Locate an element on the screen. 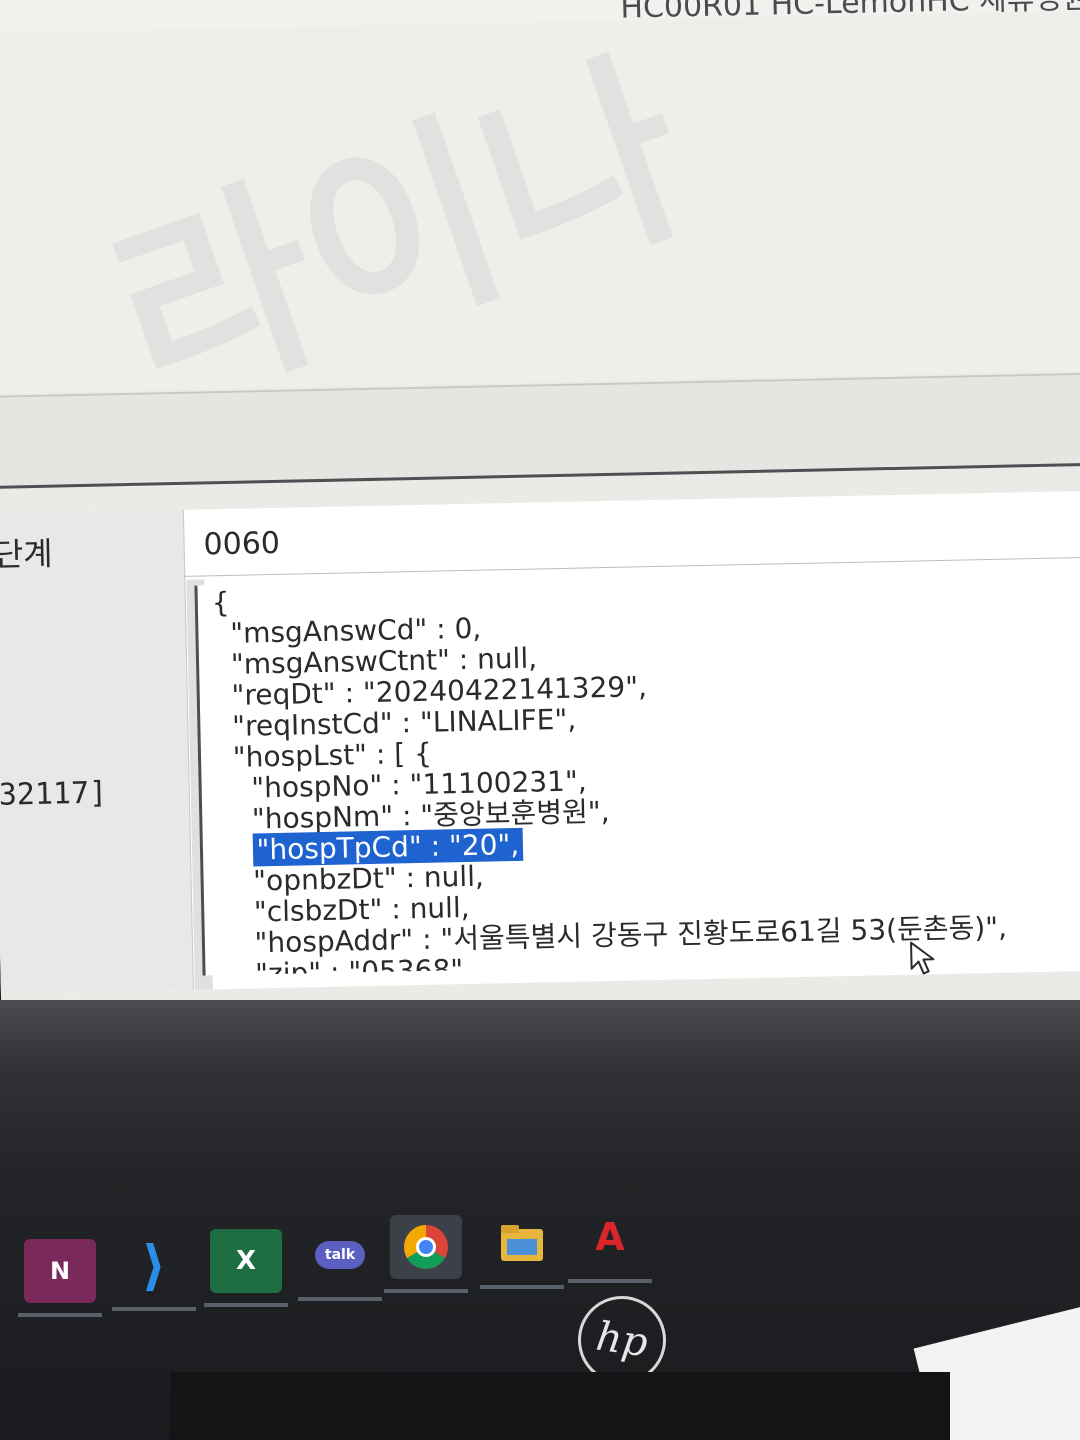 The height and width of the screenshot is (1440, 1080). acrobat-label: A is located at coordinates (610, 1237).